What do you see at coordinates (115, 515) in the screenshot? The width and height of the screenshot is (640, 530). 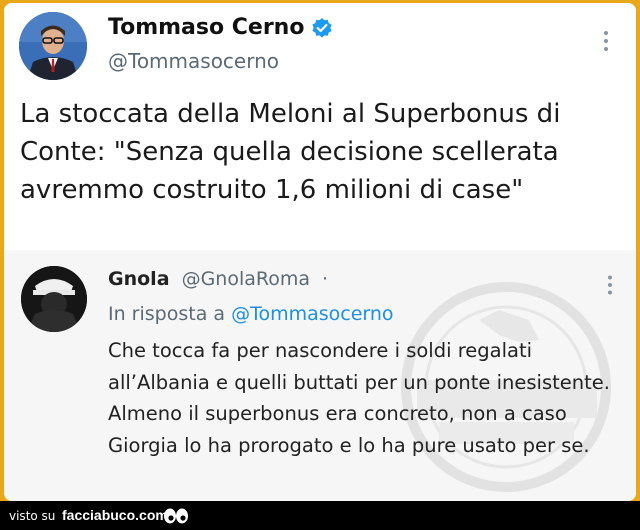 I see `footer-site-link: facciabuco.com` at bounding box center [115, 515].